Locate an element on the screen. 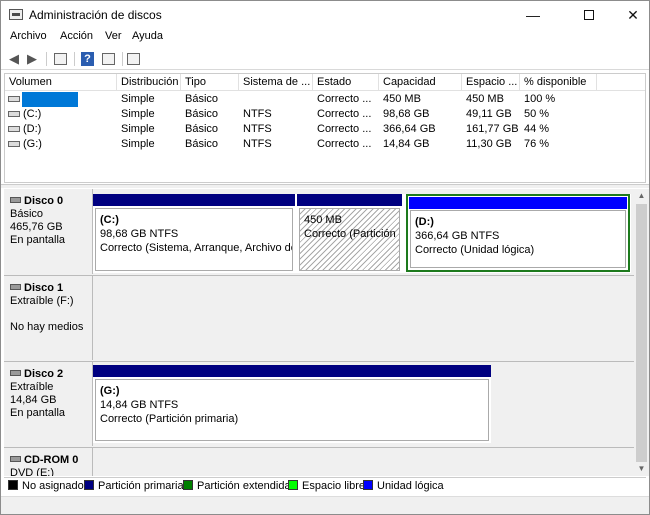 The height and width of the screenshot is (515, 650). disk-management-icon is located at coordinates (16, 14).